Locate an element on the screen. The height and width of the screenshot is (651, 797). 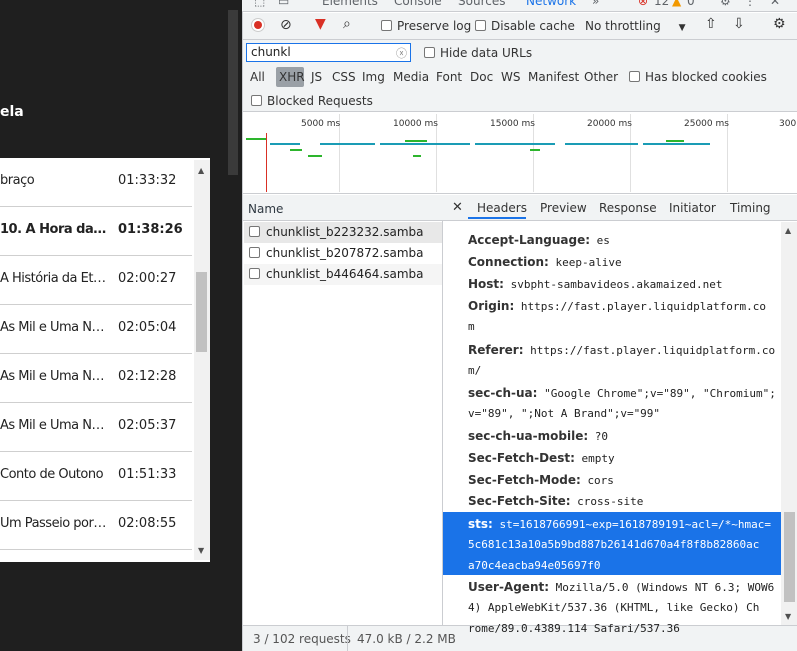
list-item: Conto de Outono 01:51:33 is located at coordinates (96, 476).